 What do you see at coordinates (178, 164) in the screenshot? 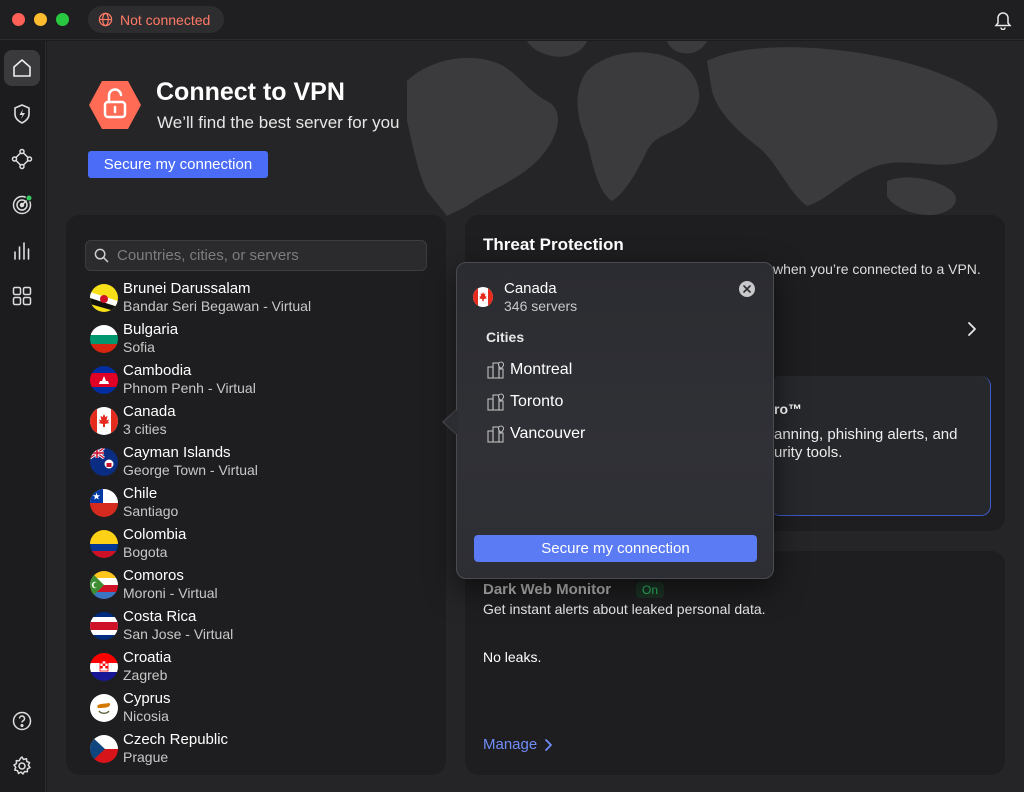
I see `secure-connection-button: Secure my connection` at bounding box center [178, 164].